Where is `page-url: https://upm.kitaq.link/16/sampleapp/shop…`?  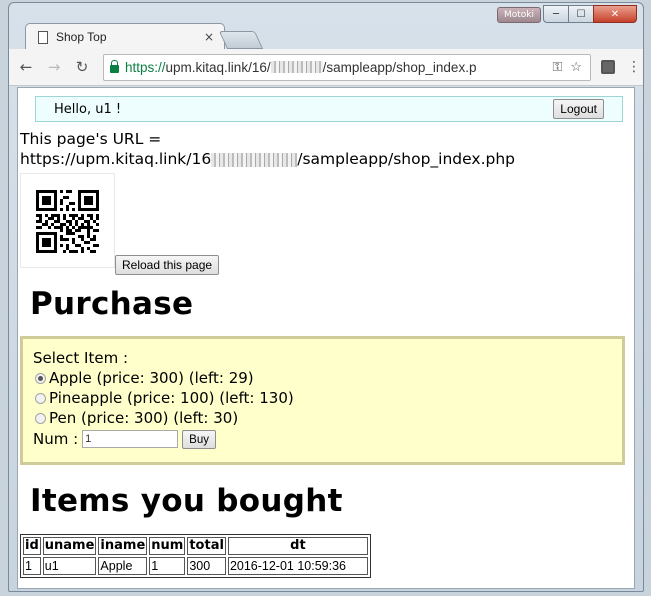
page-url: https://upm.kitaq.link/16/sampleapp/shop… is located at coordinates (267, 159).